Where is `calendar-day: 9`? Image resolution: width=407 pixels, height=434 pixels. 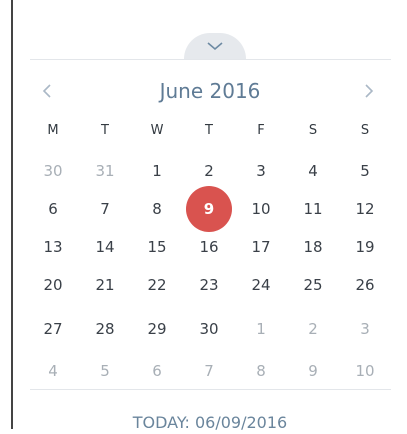
calendar-day: 9 is located at coordinates (313, 371).